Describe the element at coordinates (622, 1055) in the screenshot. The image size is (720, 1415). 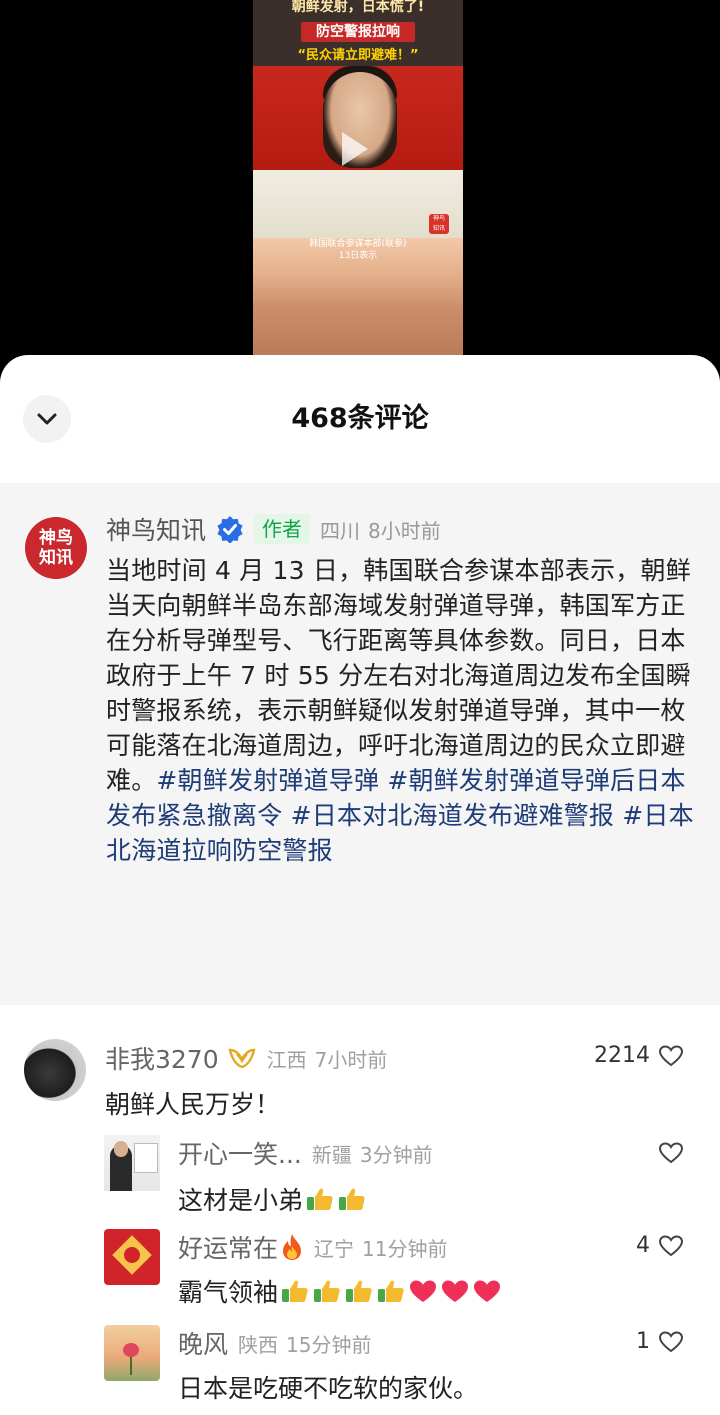
I see `like-count: 2214` at that location.